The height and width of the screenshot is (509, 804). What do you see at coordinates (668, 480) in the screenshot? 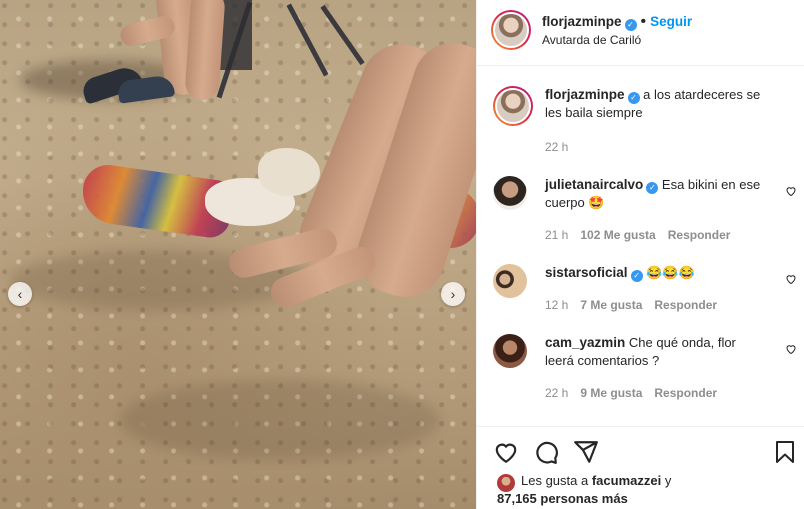
I see `likes-suffix: y` at bounding box center [668, 480].